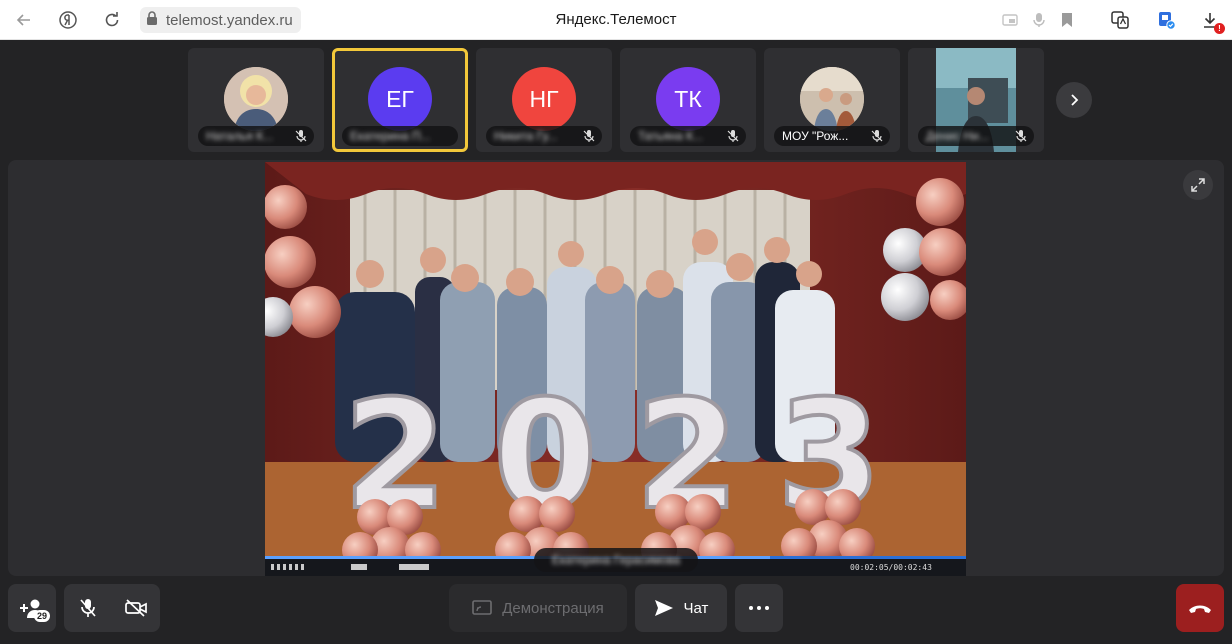 The image size is (1232, 644). I want to click on speaker-name: Екатерина Герасимова, so click(616, 560).